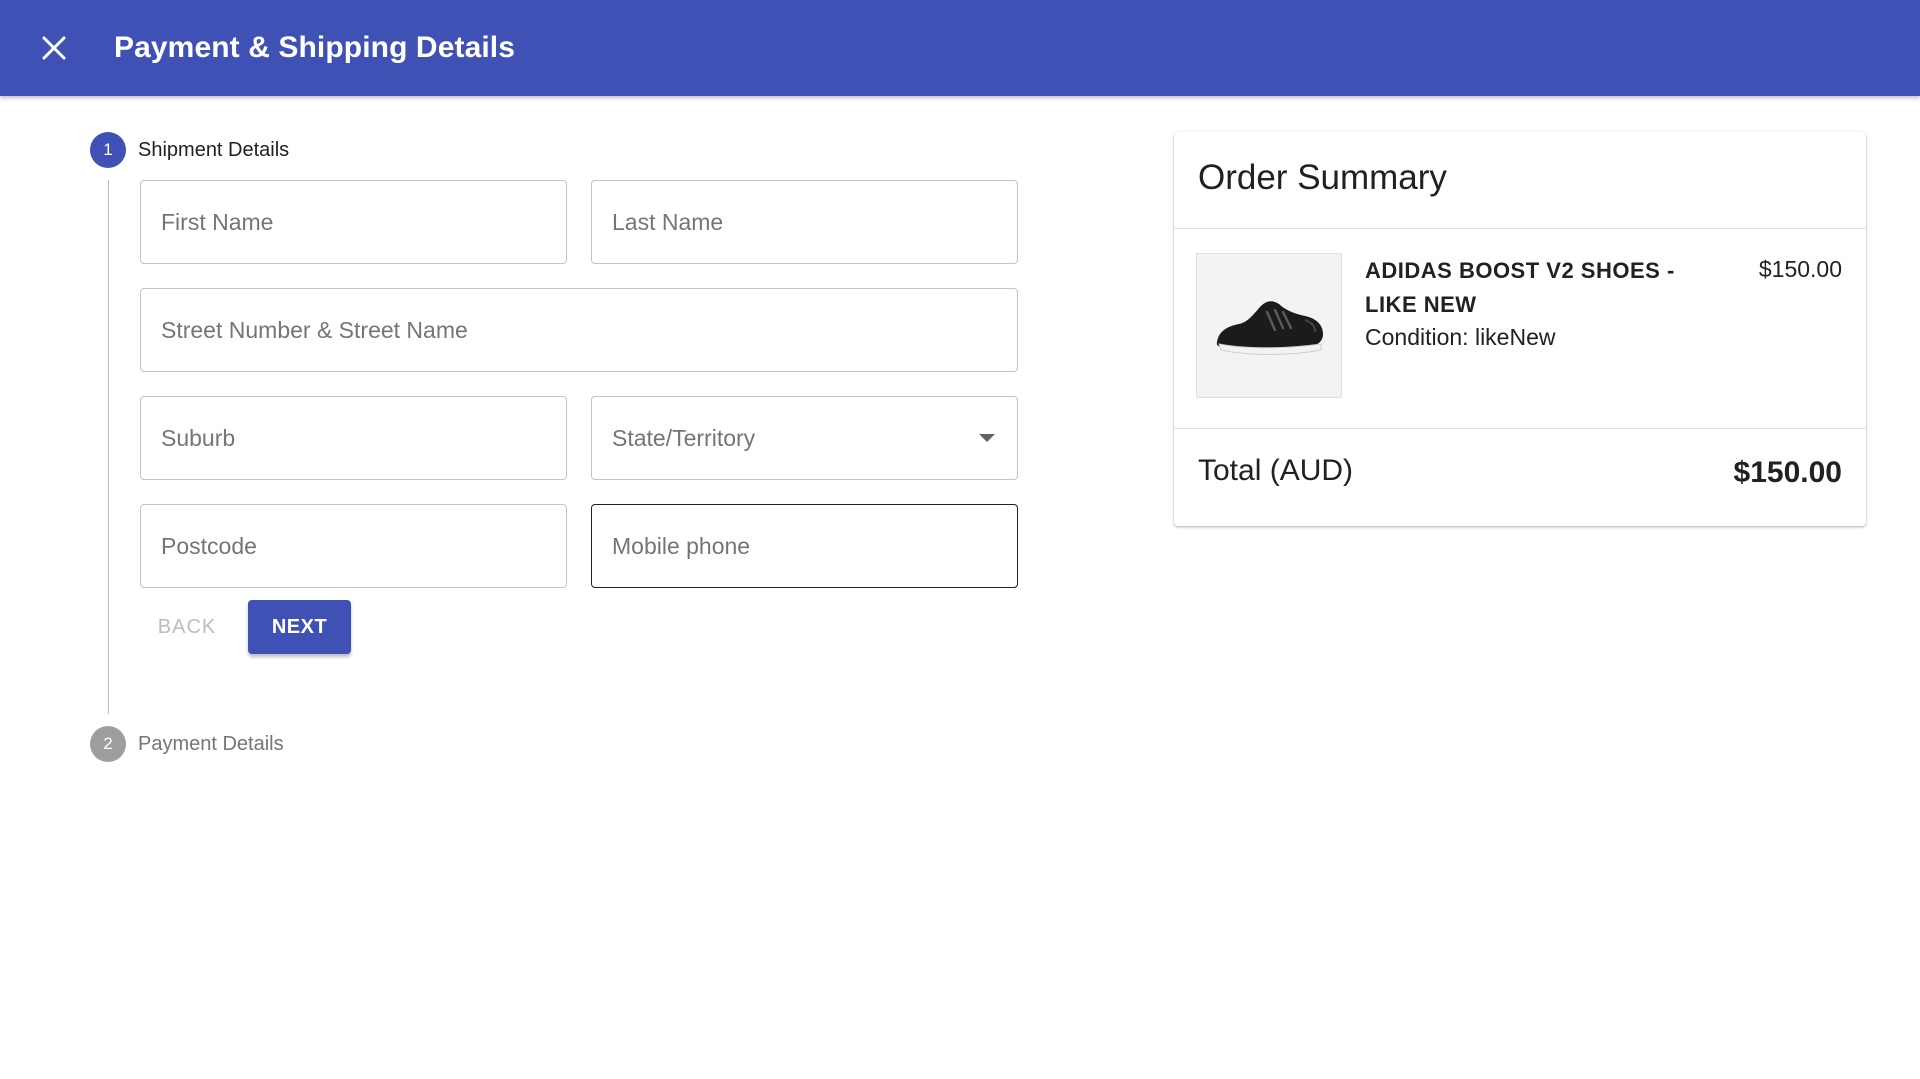 Image resolution: width=1920 pixels, height=1079 pixels. I want to click on mobile-phone-input, so click(804, 546).